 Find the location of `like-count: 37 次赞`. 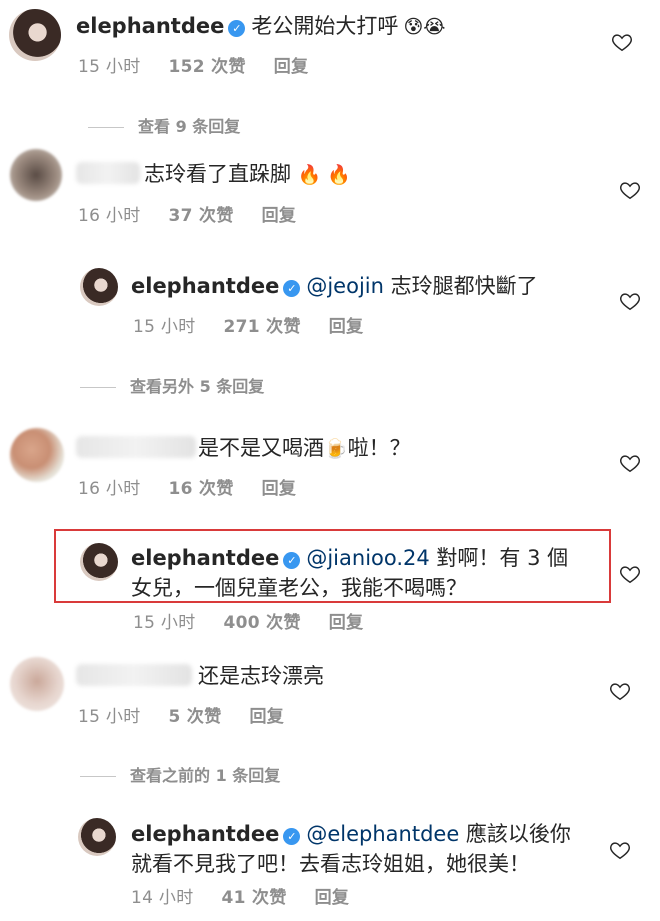

like-count: 37 次赞 is located at coordinates (201, 216).